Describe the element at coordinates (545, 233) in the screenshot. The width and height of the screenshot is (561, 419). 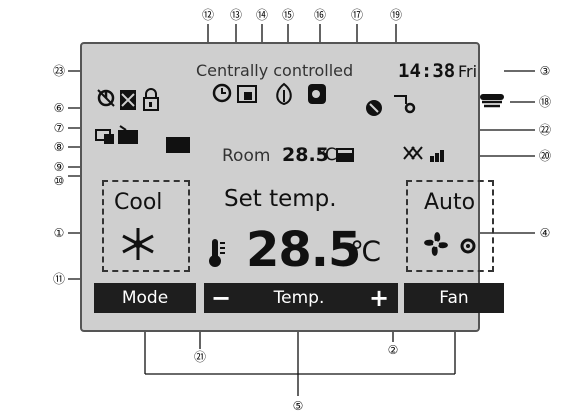
I see `callout-4: ④` at that location.